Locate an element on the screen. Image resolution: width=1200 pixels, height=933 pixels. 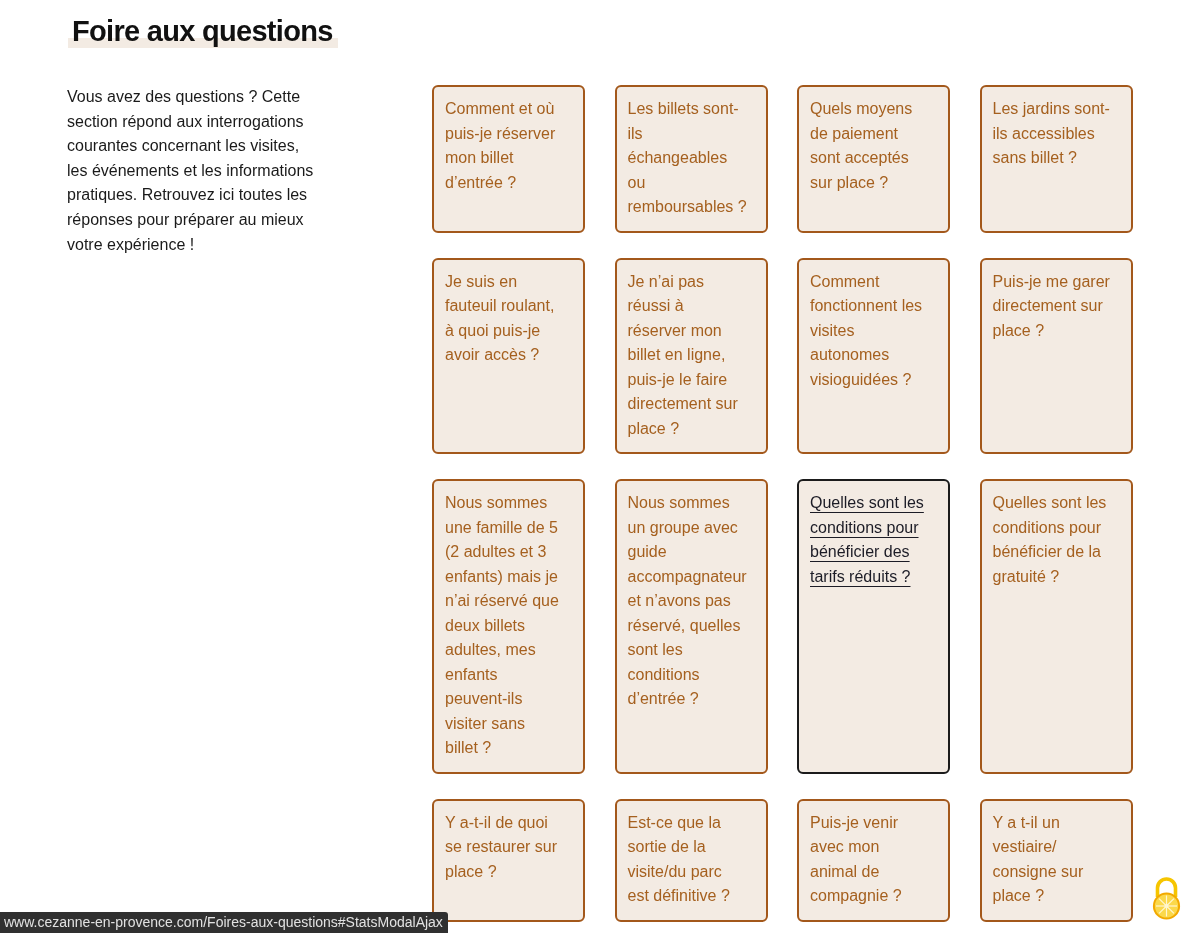
question-card: Nous sommes une famille de 5 (2 adultes et 3 enfants) mais je n’ai réservé que deux billets adultes, mes enfants peuvent-ils visiter sans billet ? is located at coordinates (508, 626).